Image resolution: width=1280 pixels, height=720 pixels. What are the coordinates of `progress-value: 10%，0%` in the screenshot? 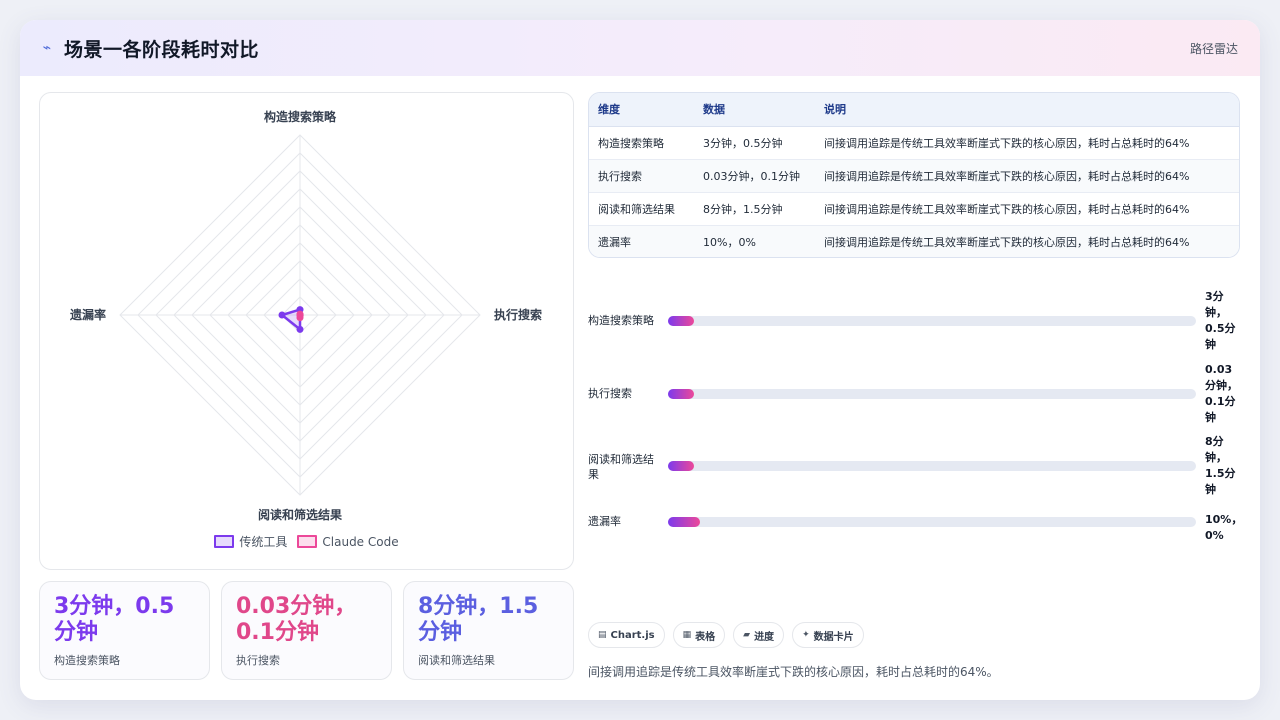 It's located at (1224, 527).